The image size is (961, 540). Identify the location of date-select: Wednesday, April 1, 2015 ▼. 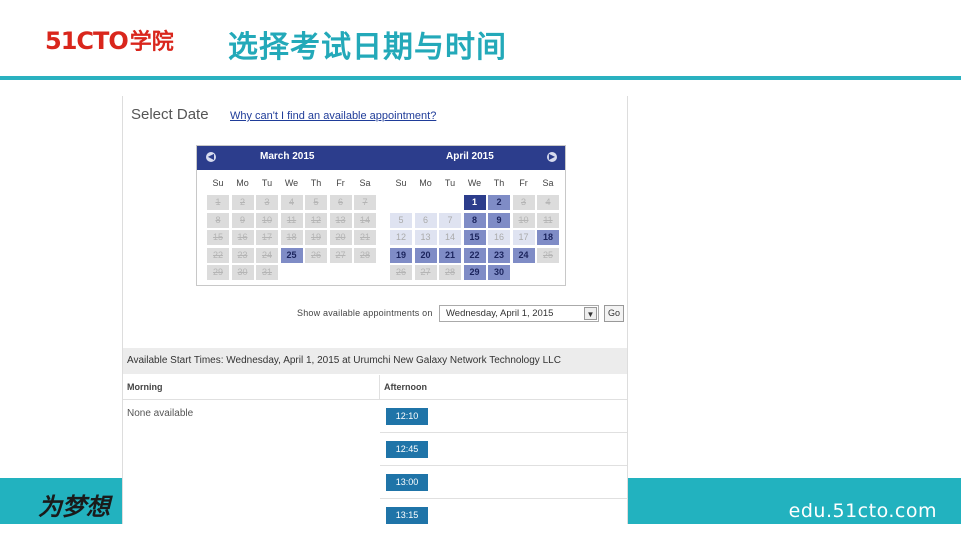
(519, 313).